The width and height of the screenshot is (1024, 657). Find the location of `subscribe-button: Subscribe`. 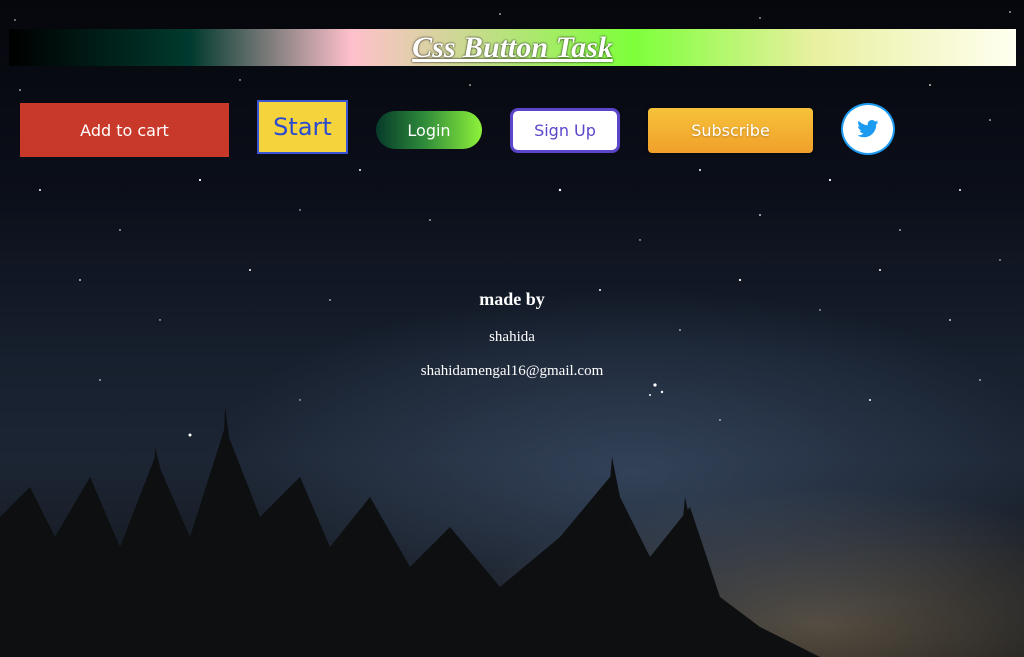

subscribe-button: Subscribe is located at coordinates (730, 130).